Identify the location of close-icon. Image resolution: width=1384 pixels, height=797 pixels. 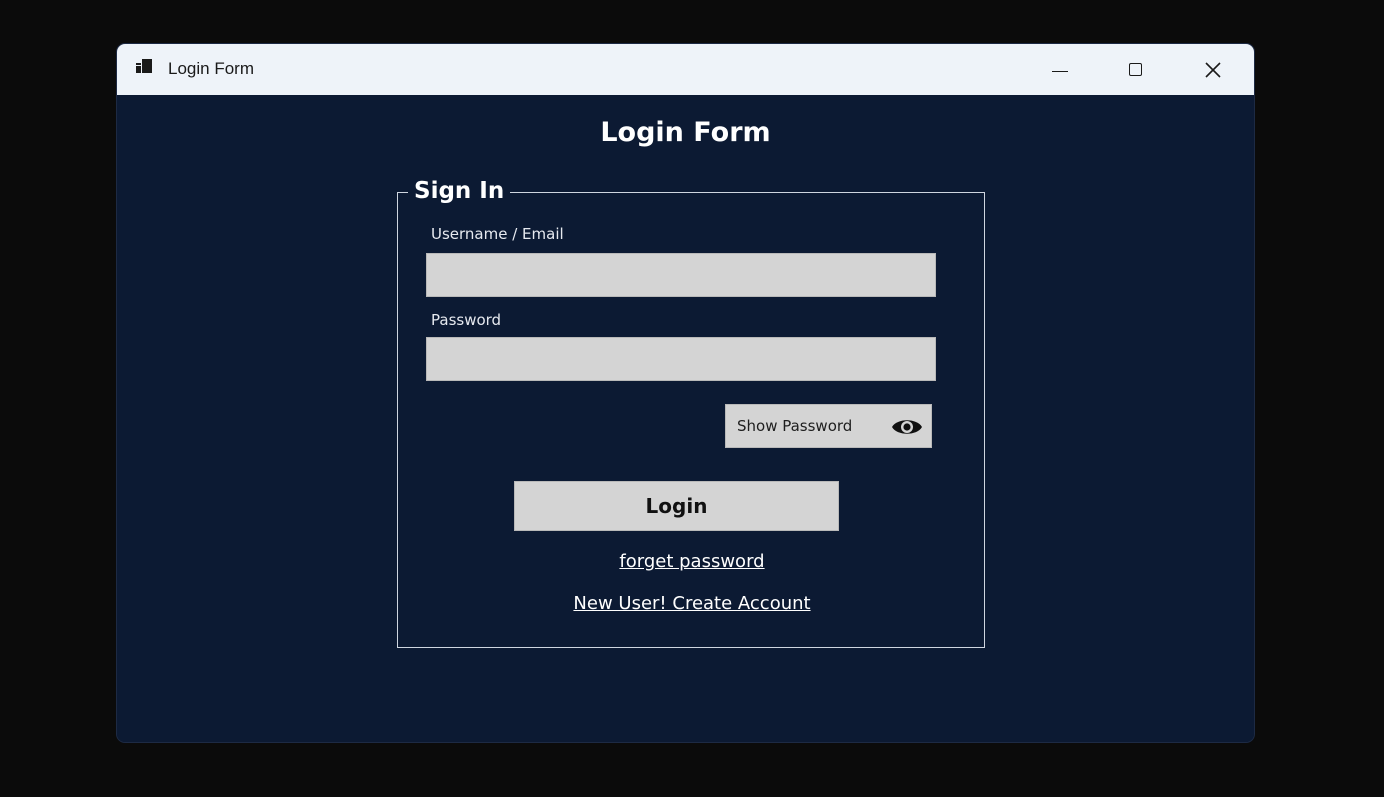
(1213, 69).